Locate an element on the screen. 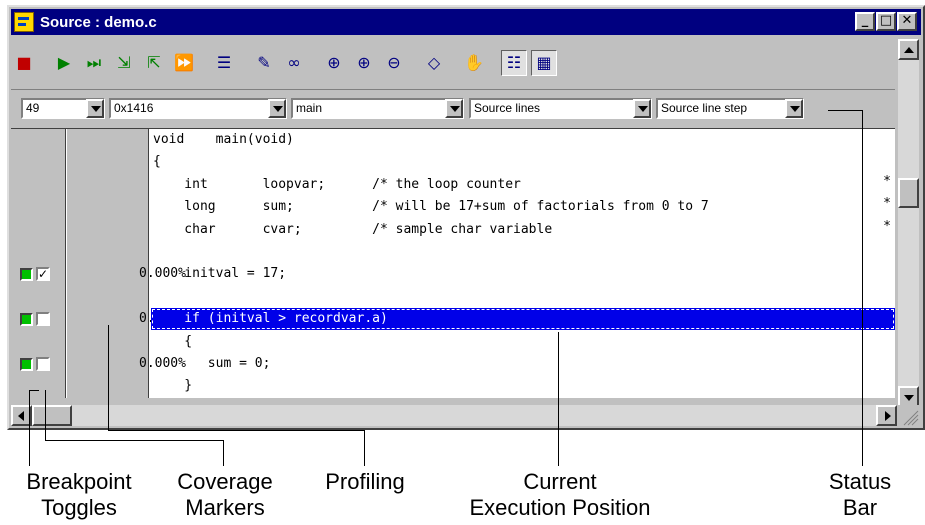  label-profiling: Profiling is located at coordinates (365, 481).